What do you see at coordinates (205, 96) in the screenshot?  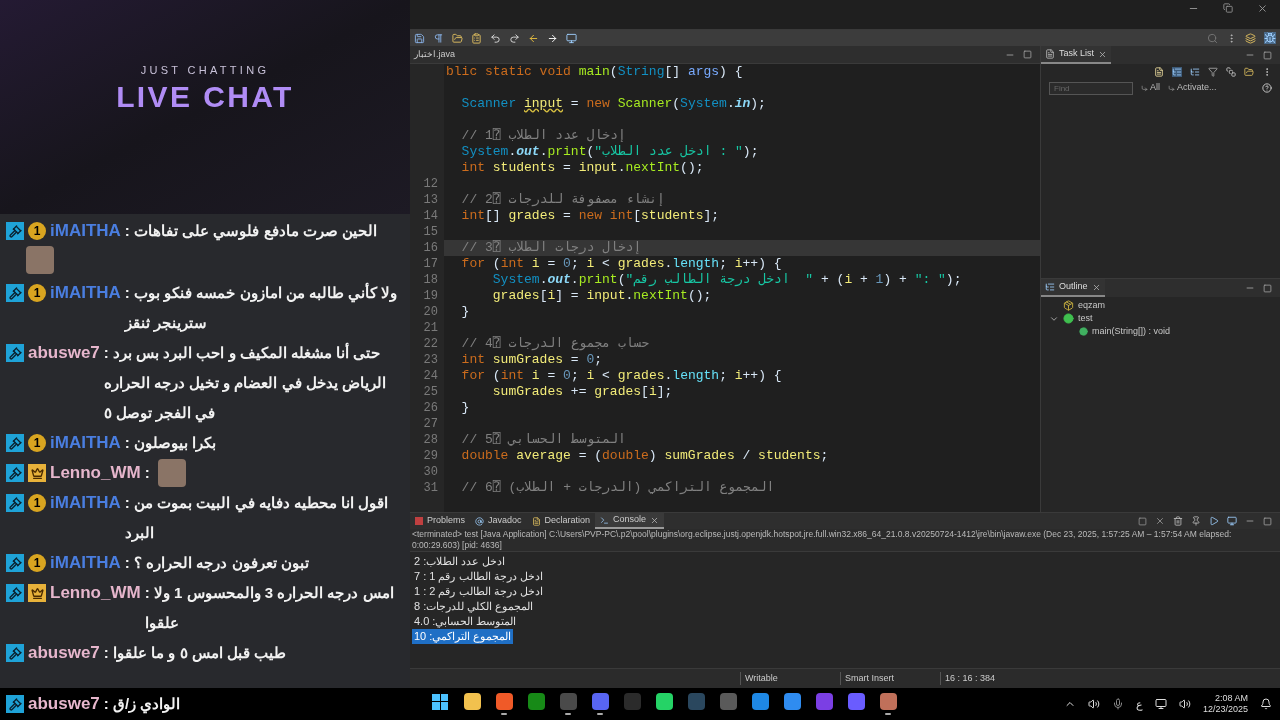 I see `overlay-title: LIVE CHAT` at bounding box center [205, 96].